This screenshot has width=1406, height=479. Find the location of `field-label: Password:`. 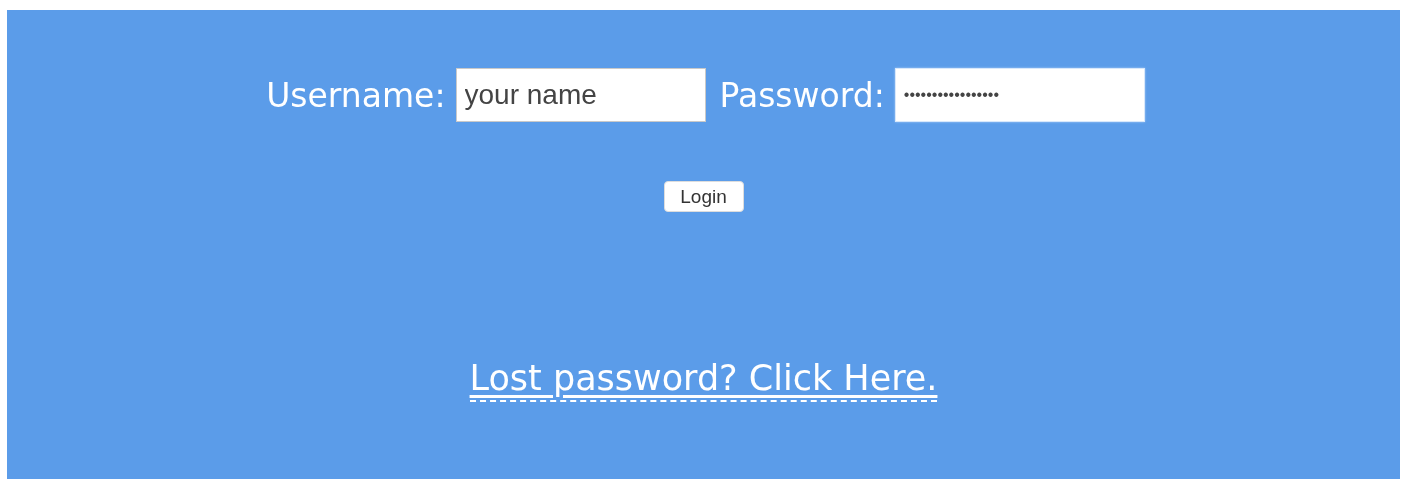

field-label: Password: is located at coordinates (802, 95).